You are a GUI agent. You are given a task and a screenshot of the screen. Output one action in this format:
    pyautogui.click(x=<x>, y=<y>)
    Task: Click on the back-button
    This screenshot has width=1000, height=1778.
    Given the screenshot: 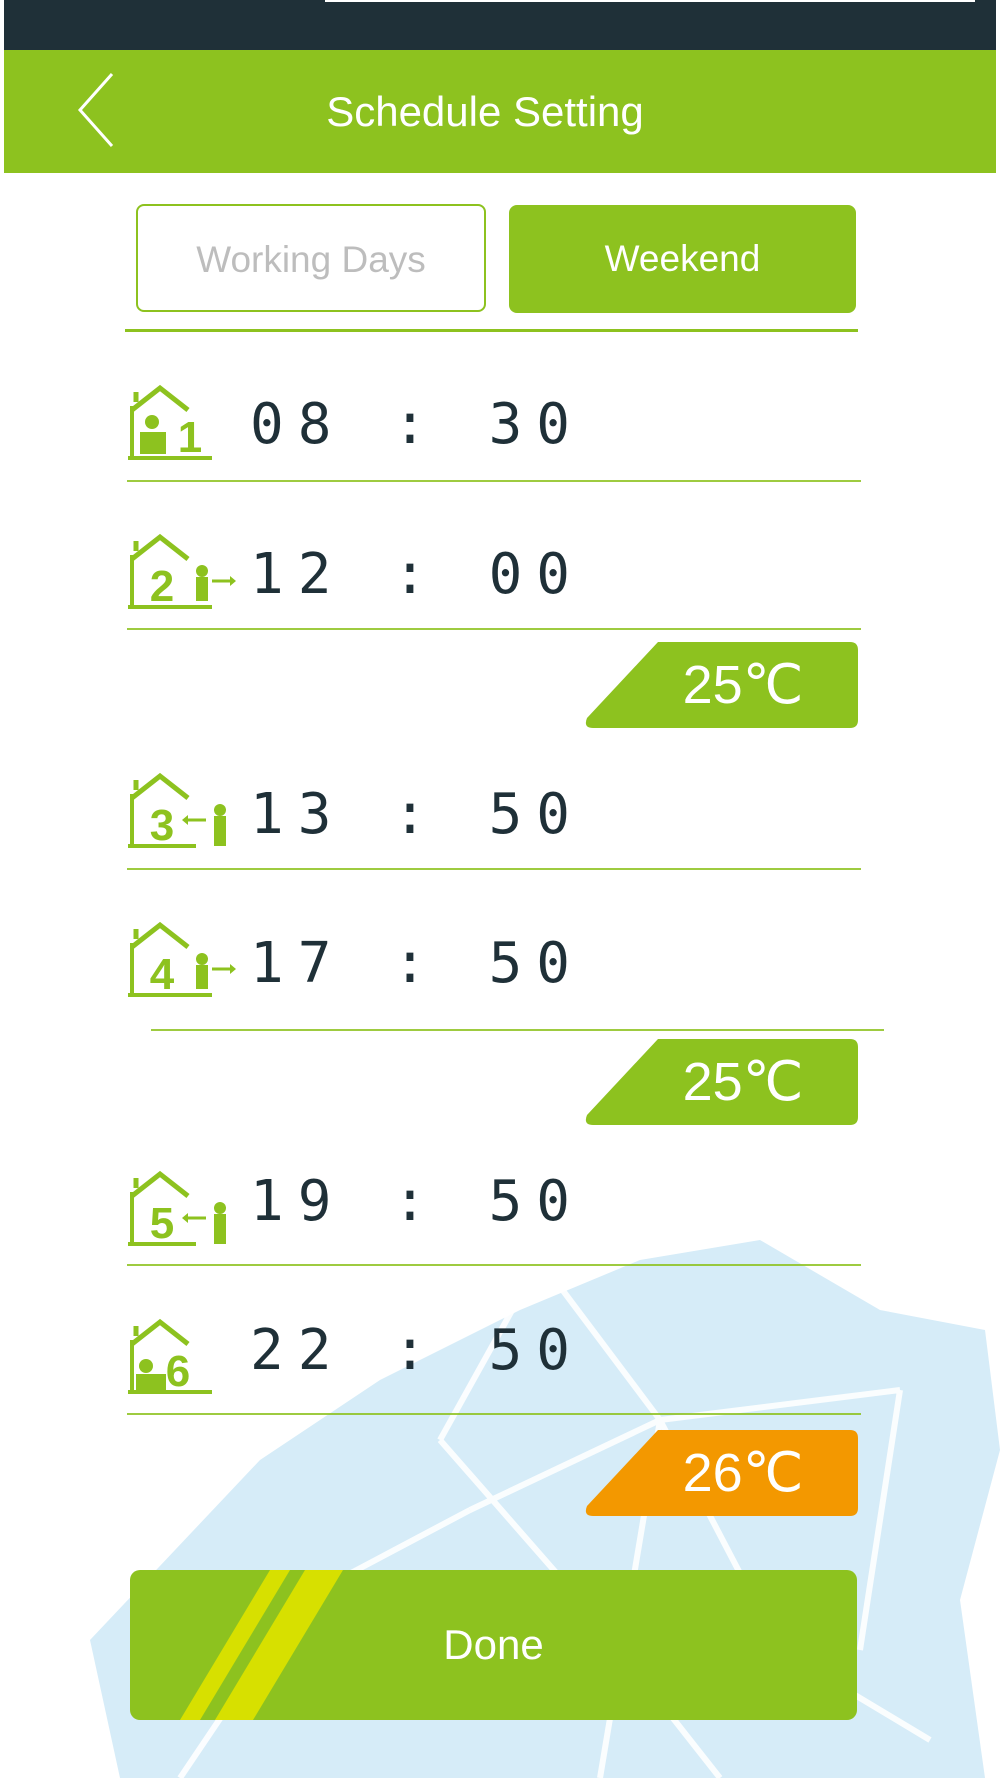 What is the action you would take?
    pyautogui.click(x=102, y=110)
    